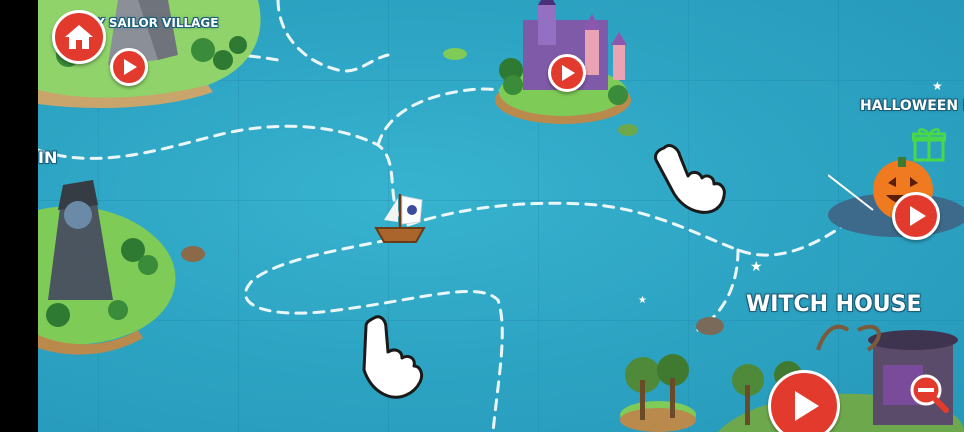 This screenshot has width=964, height=432. What do you see at coordinates (157, 23) in the screenshot?
I see `sailor-village-label: Y SAILOR VILLAGE` at bounding box center [157, 23].